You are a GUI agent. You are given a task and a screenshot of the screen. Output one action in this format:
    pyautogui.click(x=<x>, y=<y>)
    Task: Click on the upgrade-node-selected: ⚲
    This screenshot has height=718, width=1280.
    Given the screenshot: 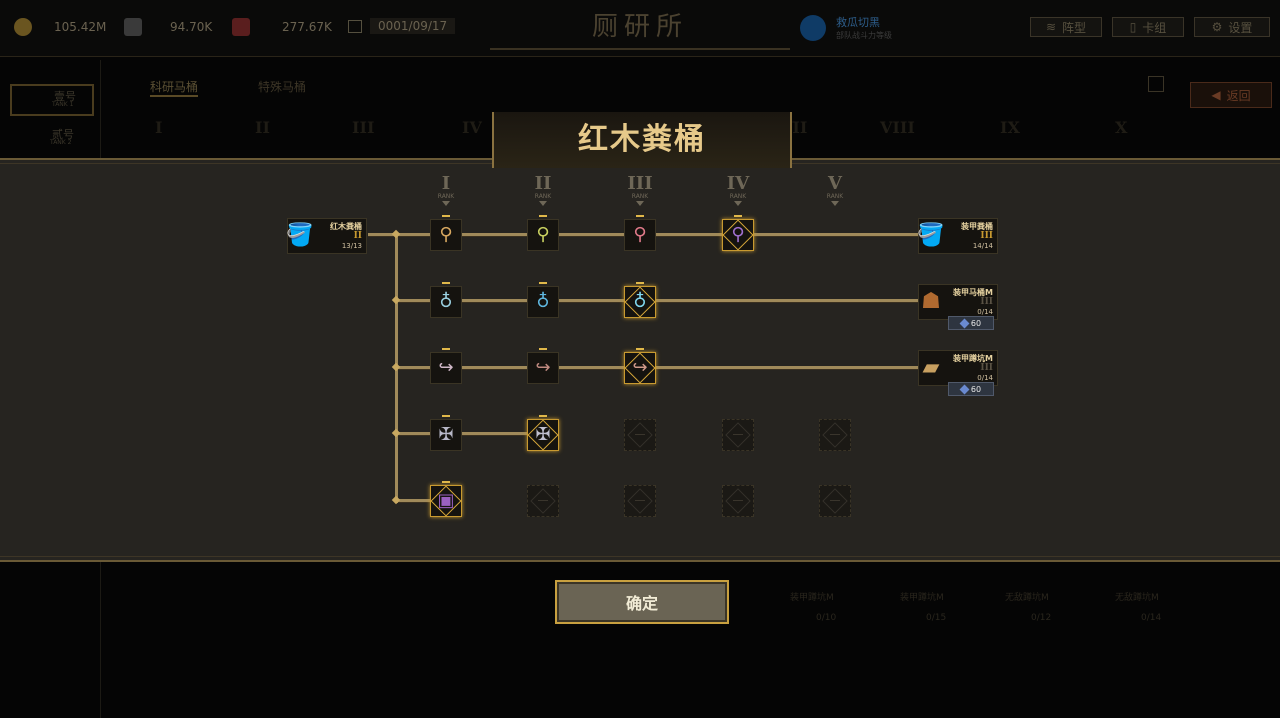 What is the action you would take?
    pyautogui.click(x=738, y=233)
    